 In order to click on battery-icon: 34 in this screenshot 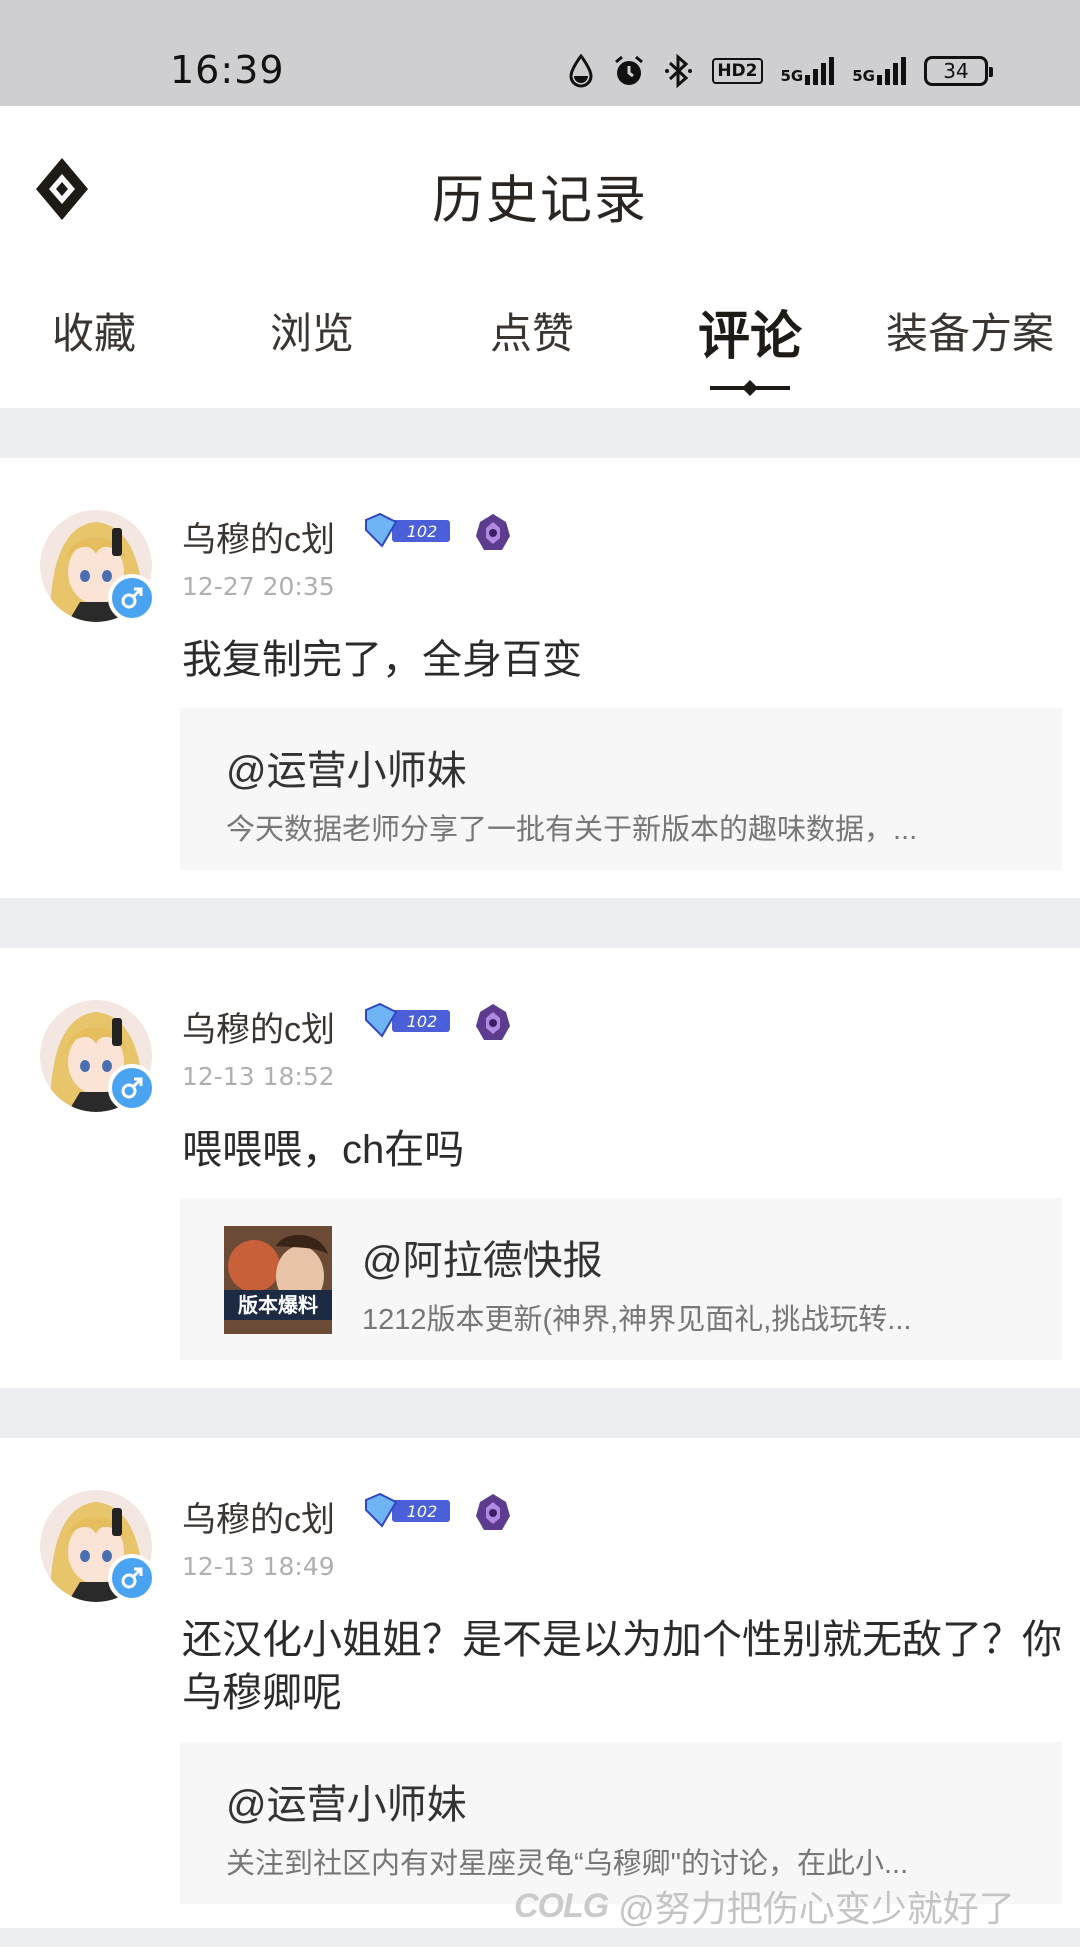, I will do `click(958, 71)`.